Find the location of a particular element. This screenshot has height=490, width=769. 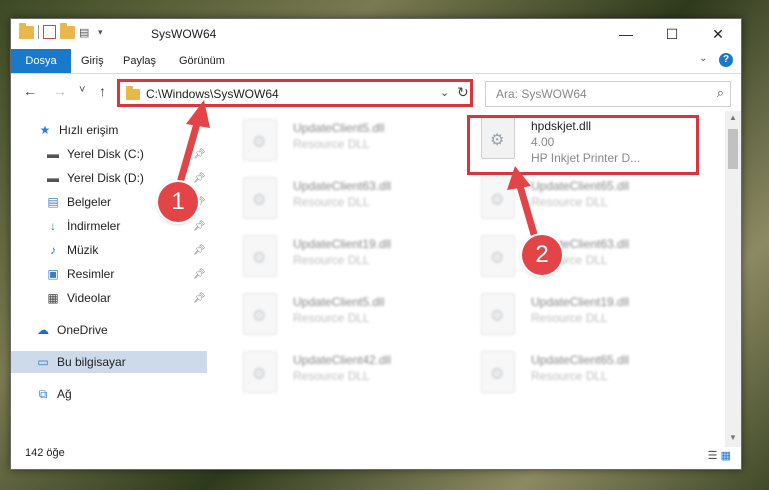

view-icon: ▤ is located at coordinates (86, 32).